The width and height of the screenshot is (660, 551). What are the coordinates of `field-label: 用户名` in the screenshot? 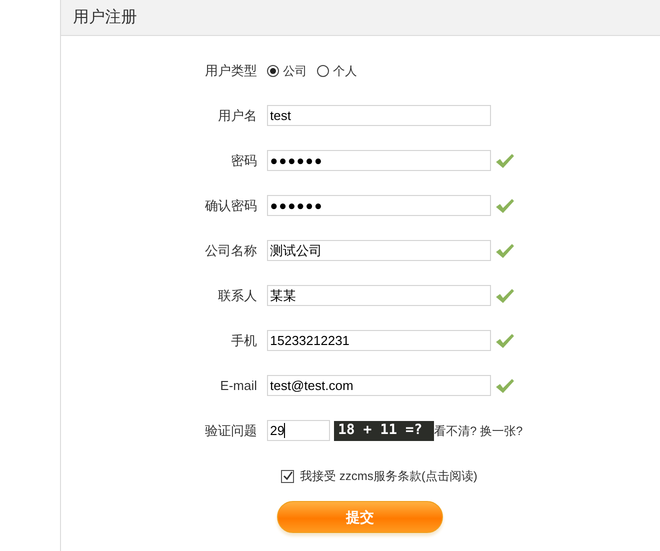 It's located at (237, 115).